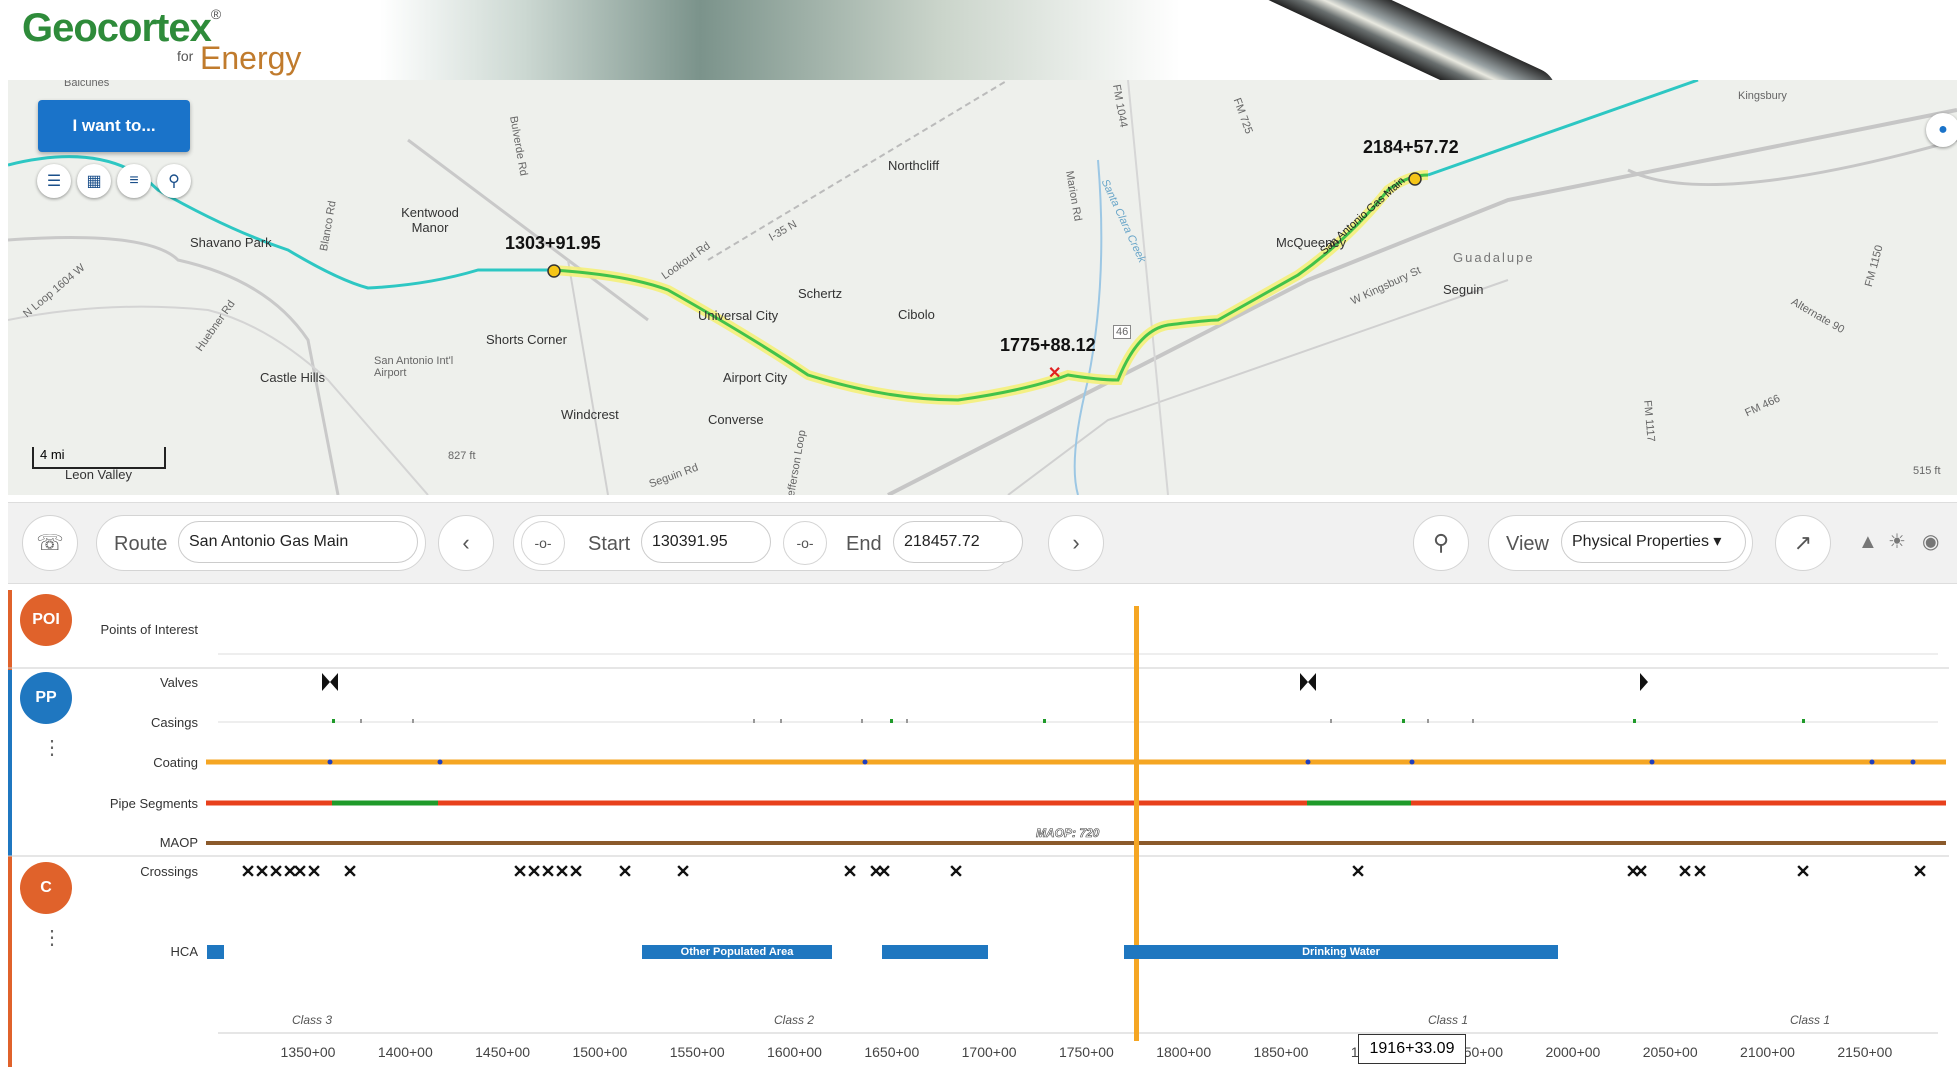 This screenshot has width=1957, height=1067. I want to click on end-label: End, so click(864, 544).